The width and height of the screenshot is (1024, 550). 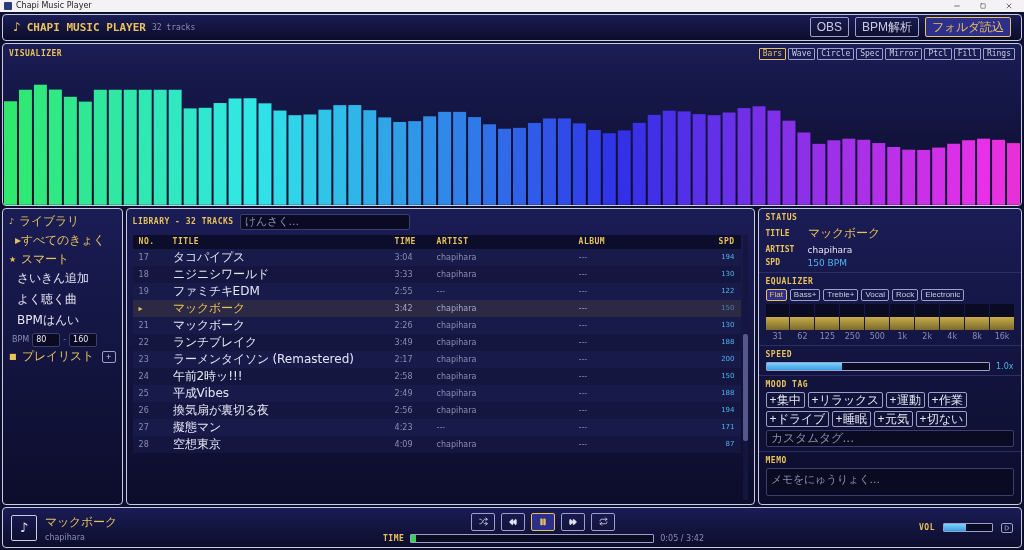 What do you see at coordinates (216, 291) in the screenshot?
I see `table-cell-text: ファミチキEDM` at bounding box center [216, 291].